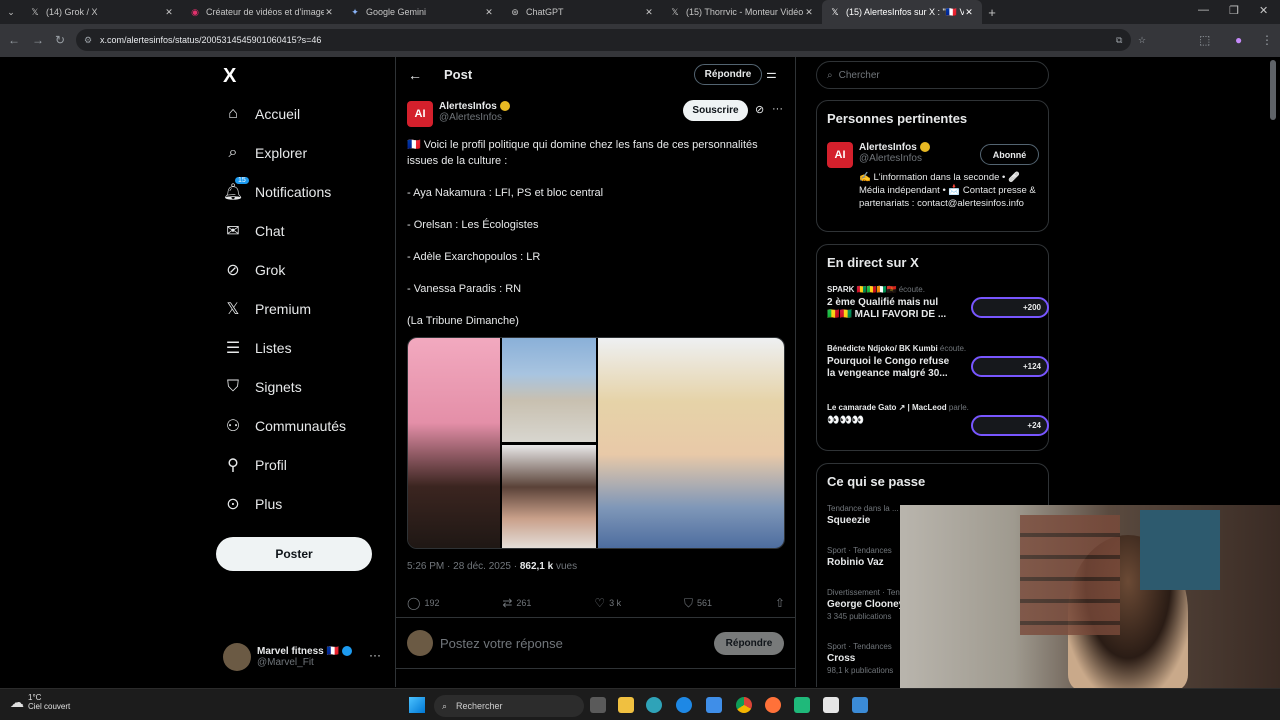 The image size is (1280, 720). What do you see at coordinates (252, 504) in the screenshot?
I see `nav-more: ⊙ Plus` at bounding box center [252, 504].